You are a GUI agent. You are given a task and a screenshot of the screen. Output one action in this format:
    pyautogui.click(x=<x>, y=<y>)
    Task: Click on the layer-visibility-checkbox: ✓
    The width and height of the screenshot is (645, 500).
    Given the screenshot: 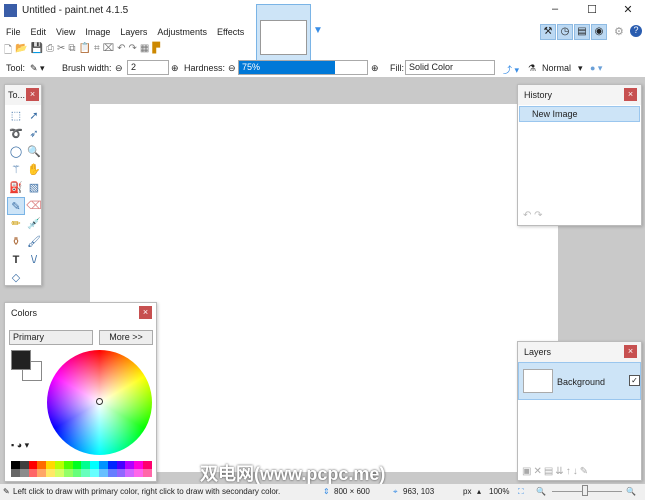 What is the action you would take?
    pyautogui.click(x=634, y=380)
    